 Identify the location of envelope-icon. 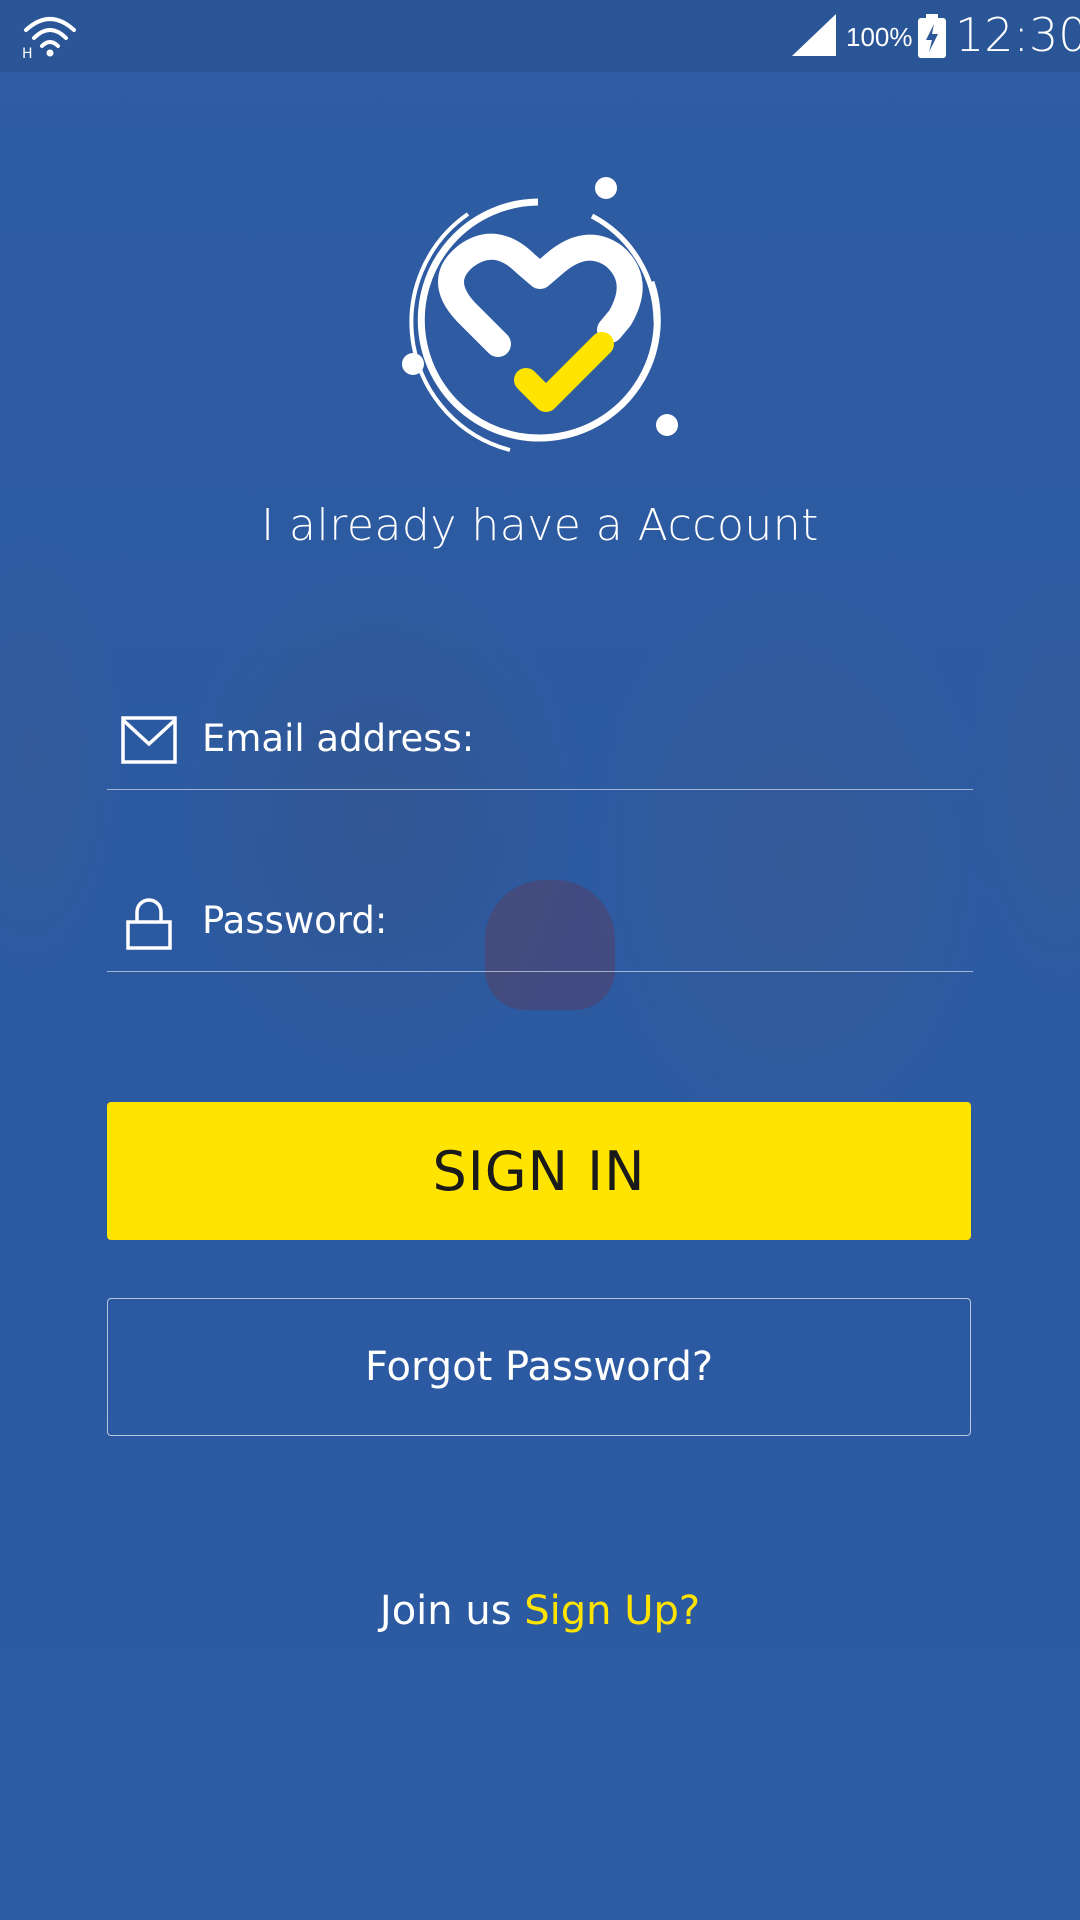
(149, 740).